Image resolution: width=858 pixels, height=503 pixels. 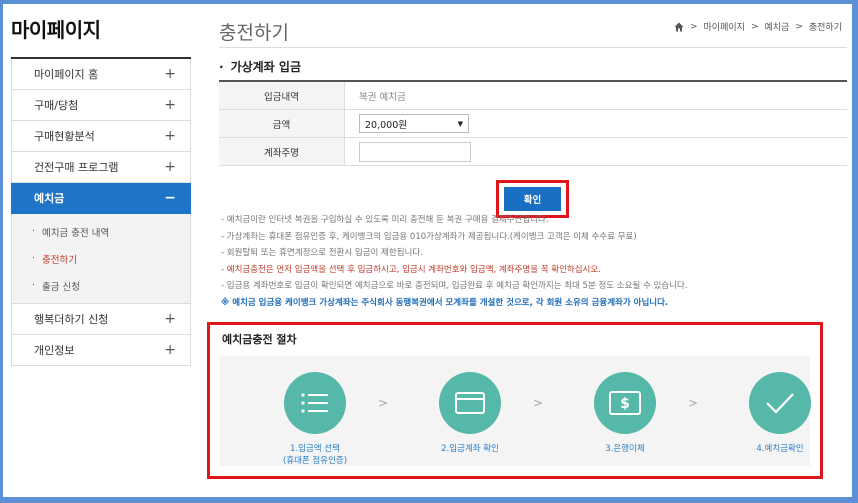 I want to click on sidebar-item-purchase: 구매/당첨 +, so click(x=101, y=105).